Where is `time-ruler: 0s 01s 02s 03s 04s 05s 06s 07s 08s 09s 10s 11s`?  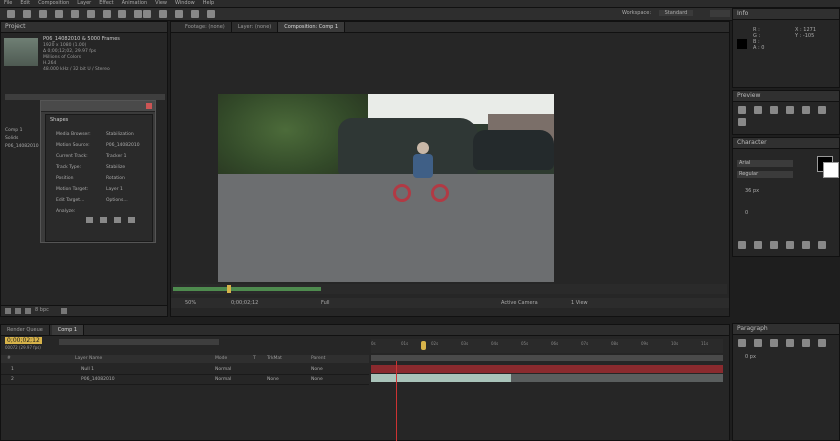
time-ruler: 0s 01s 02s 03s 04s 05s 06s 07s 08s 09s 10s 11s is located at coordinates (547, 346).